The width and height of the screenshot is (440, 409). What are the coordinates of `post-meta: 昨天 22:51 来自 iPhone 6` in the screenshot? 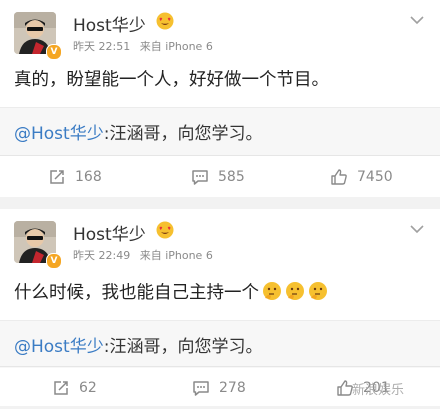 It's located at (146, 46).